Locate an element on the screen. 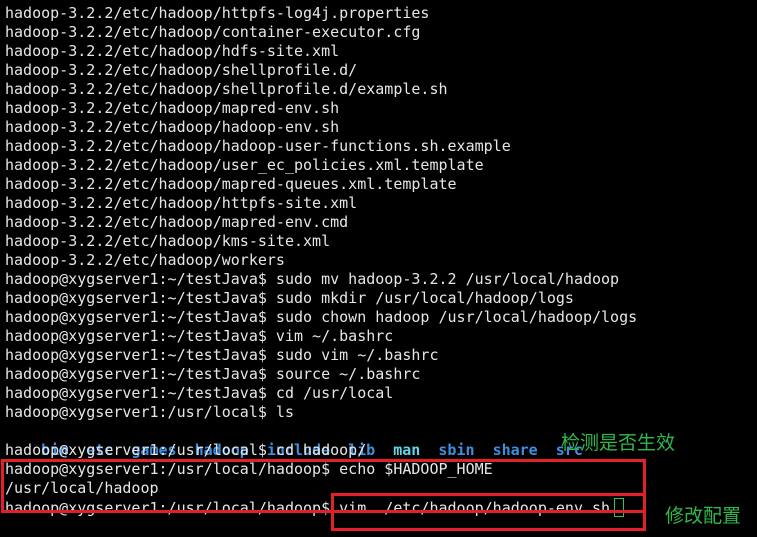 The height and width of the screenshot is (537, 757). dir-entry: sbin is located at coordinates (456, 450).